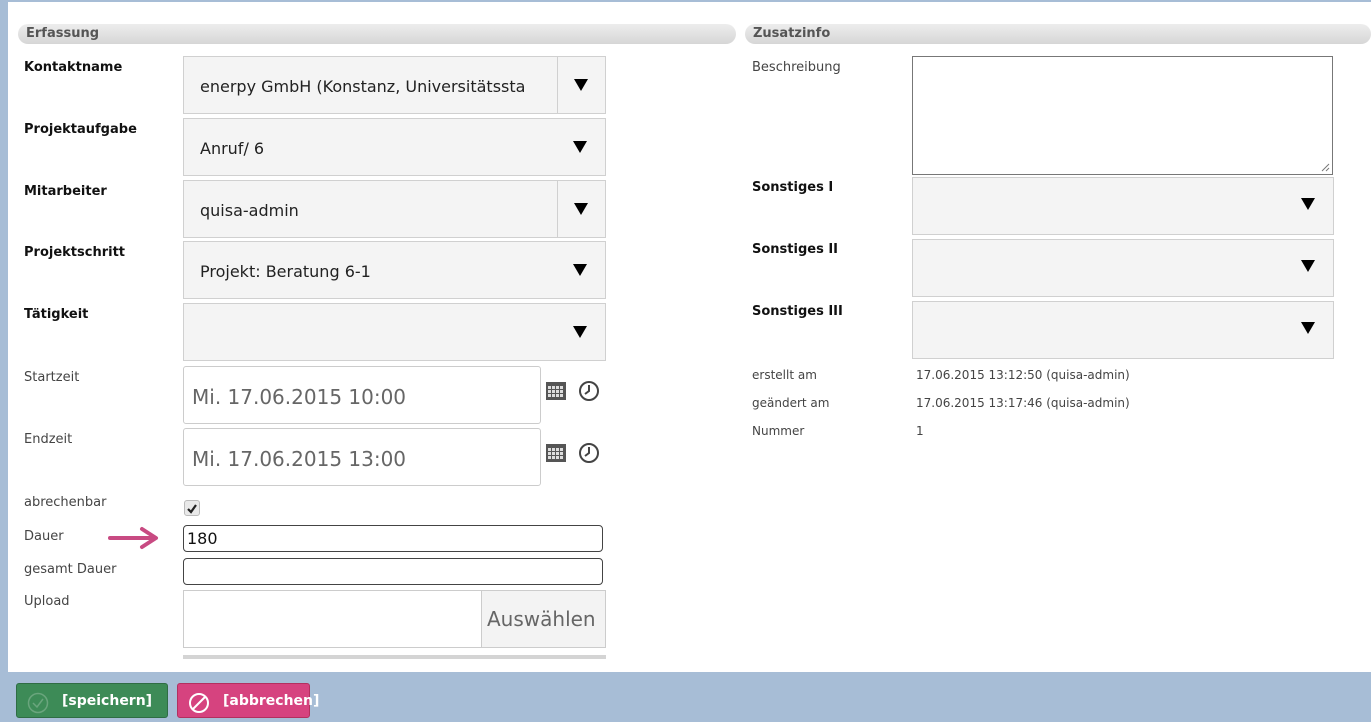 This screenshot has width=1371, height=722. What do you see at coordinates (543, 619) in the screenshot?
I see `upload-select-button: Auswählen` at bounding box center [543, 619].